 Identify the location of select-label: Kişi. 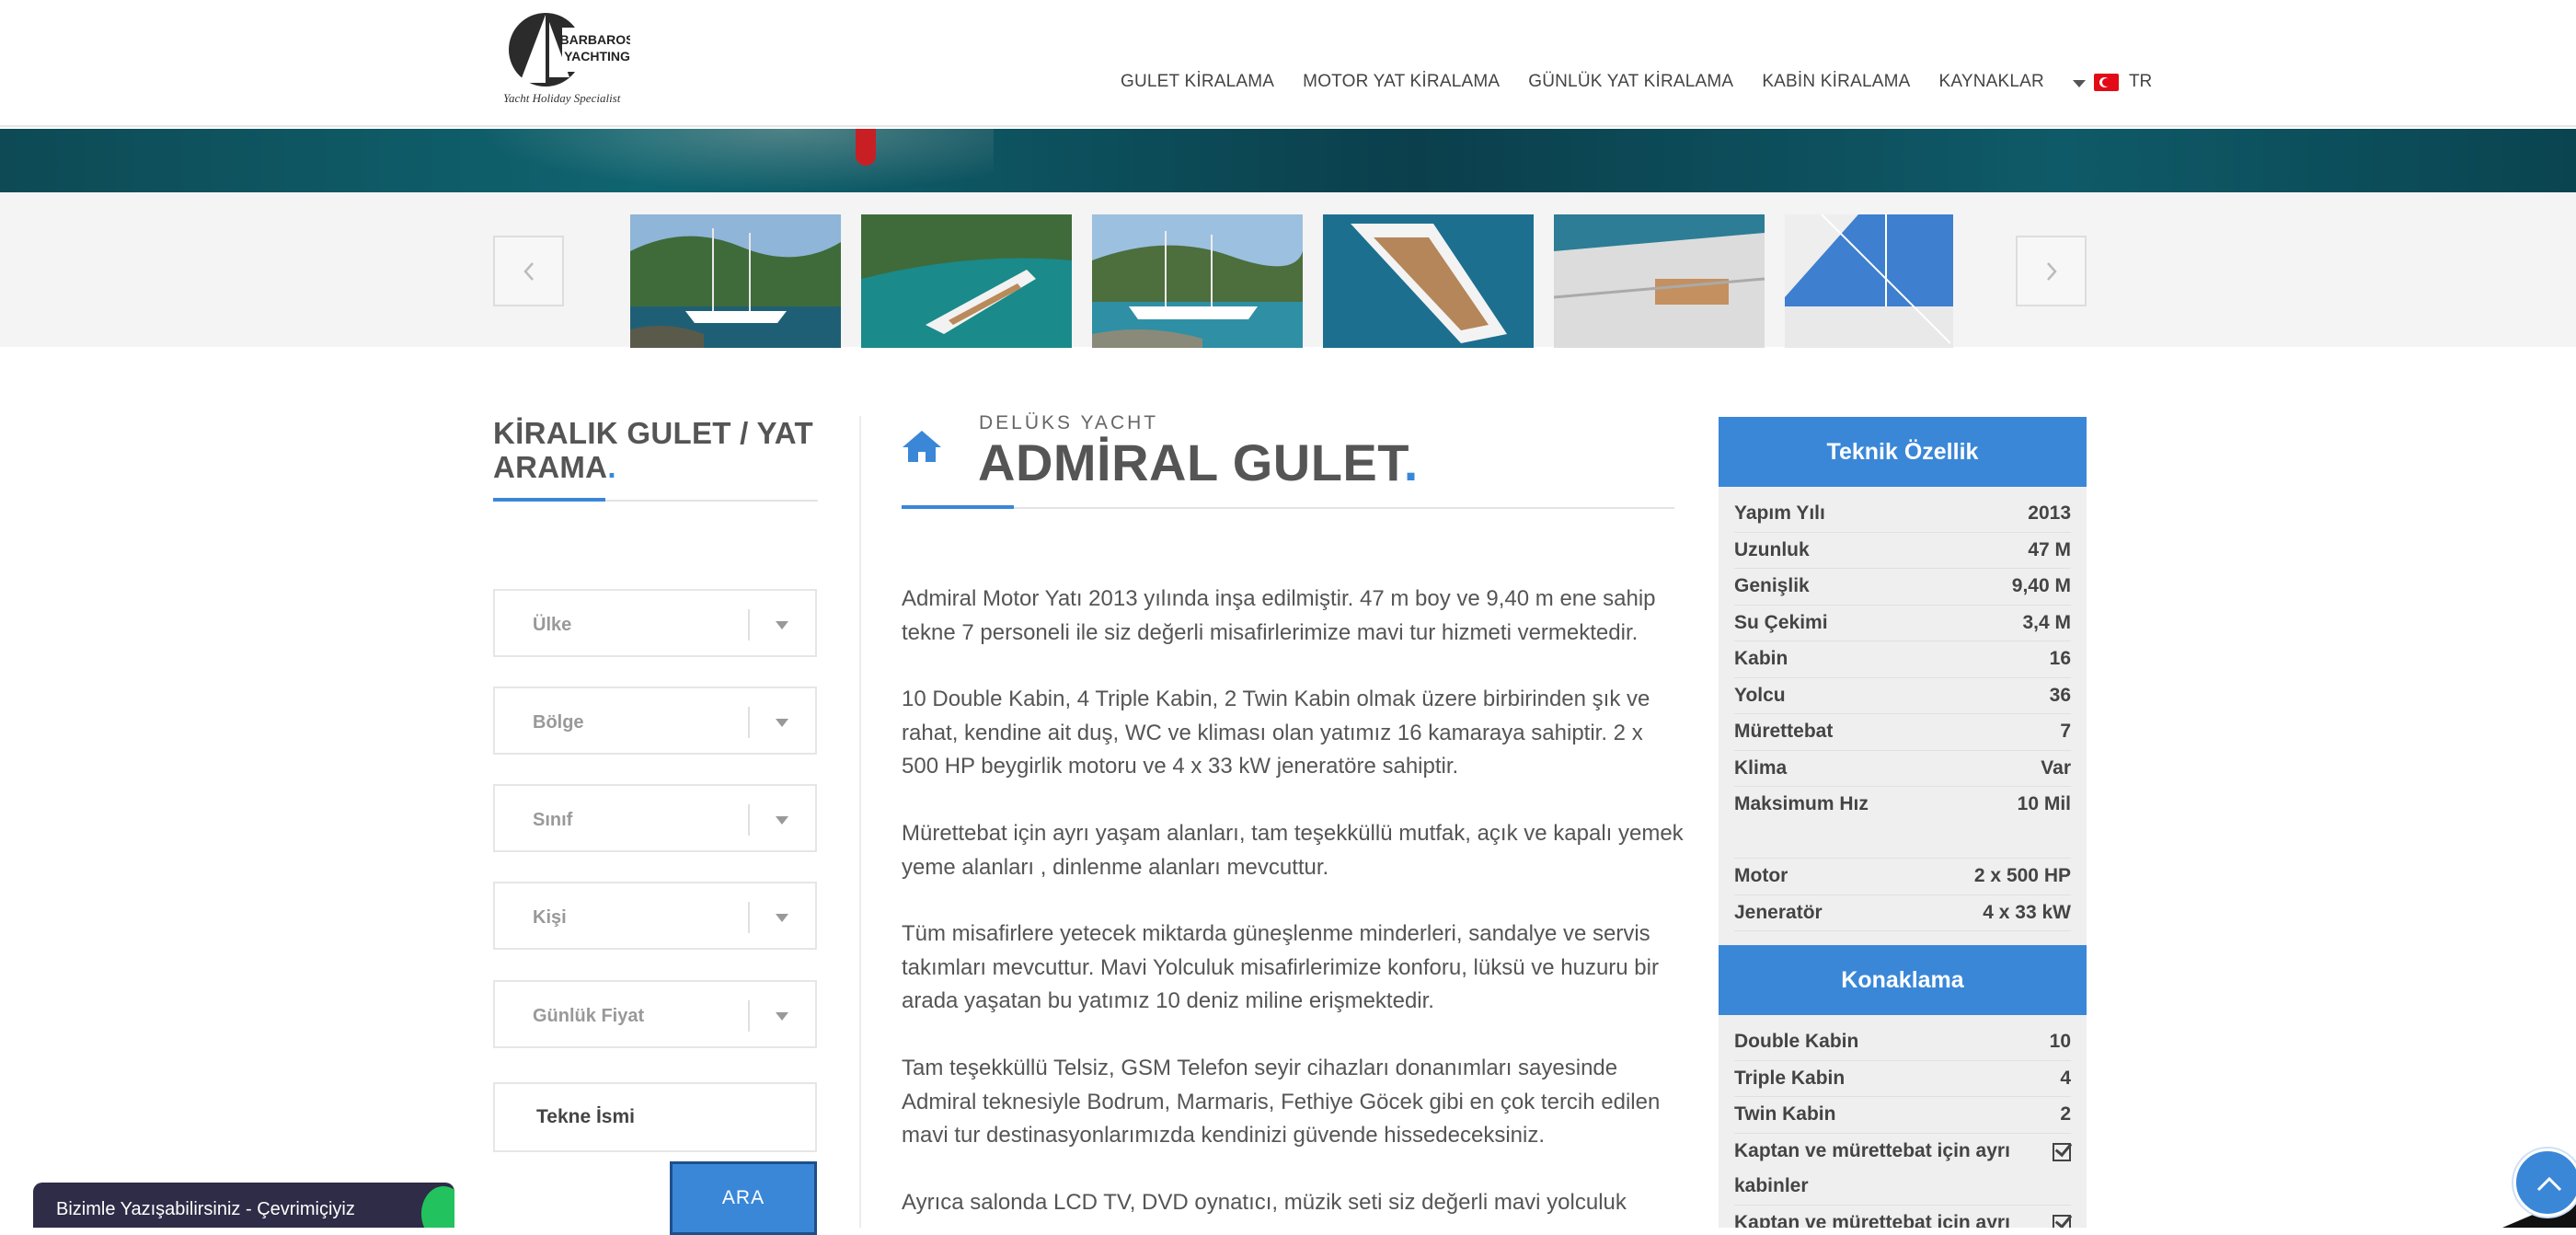
(550, 917).